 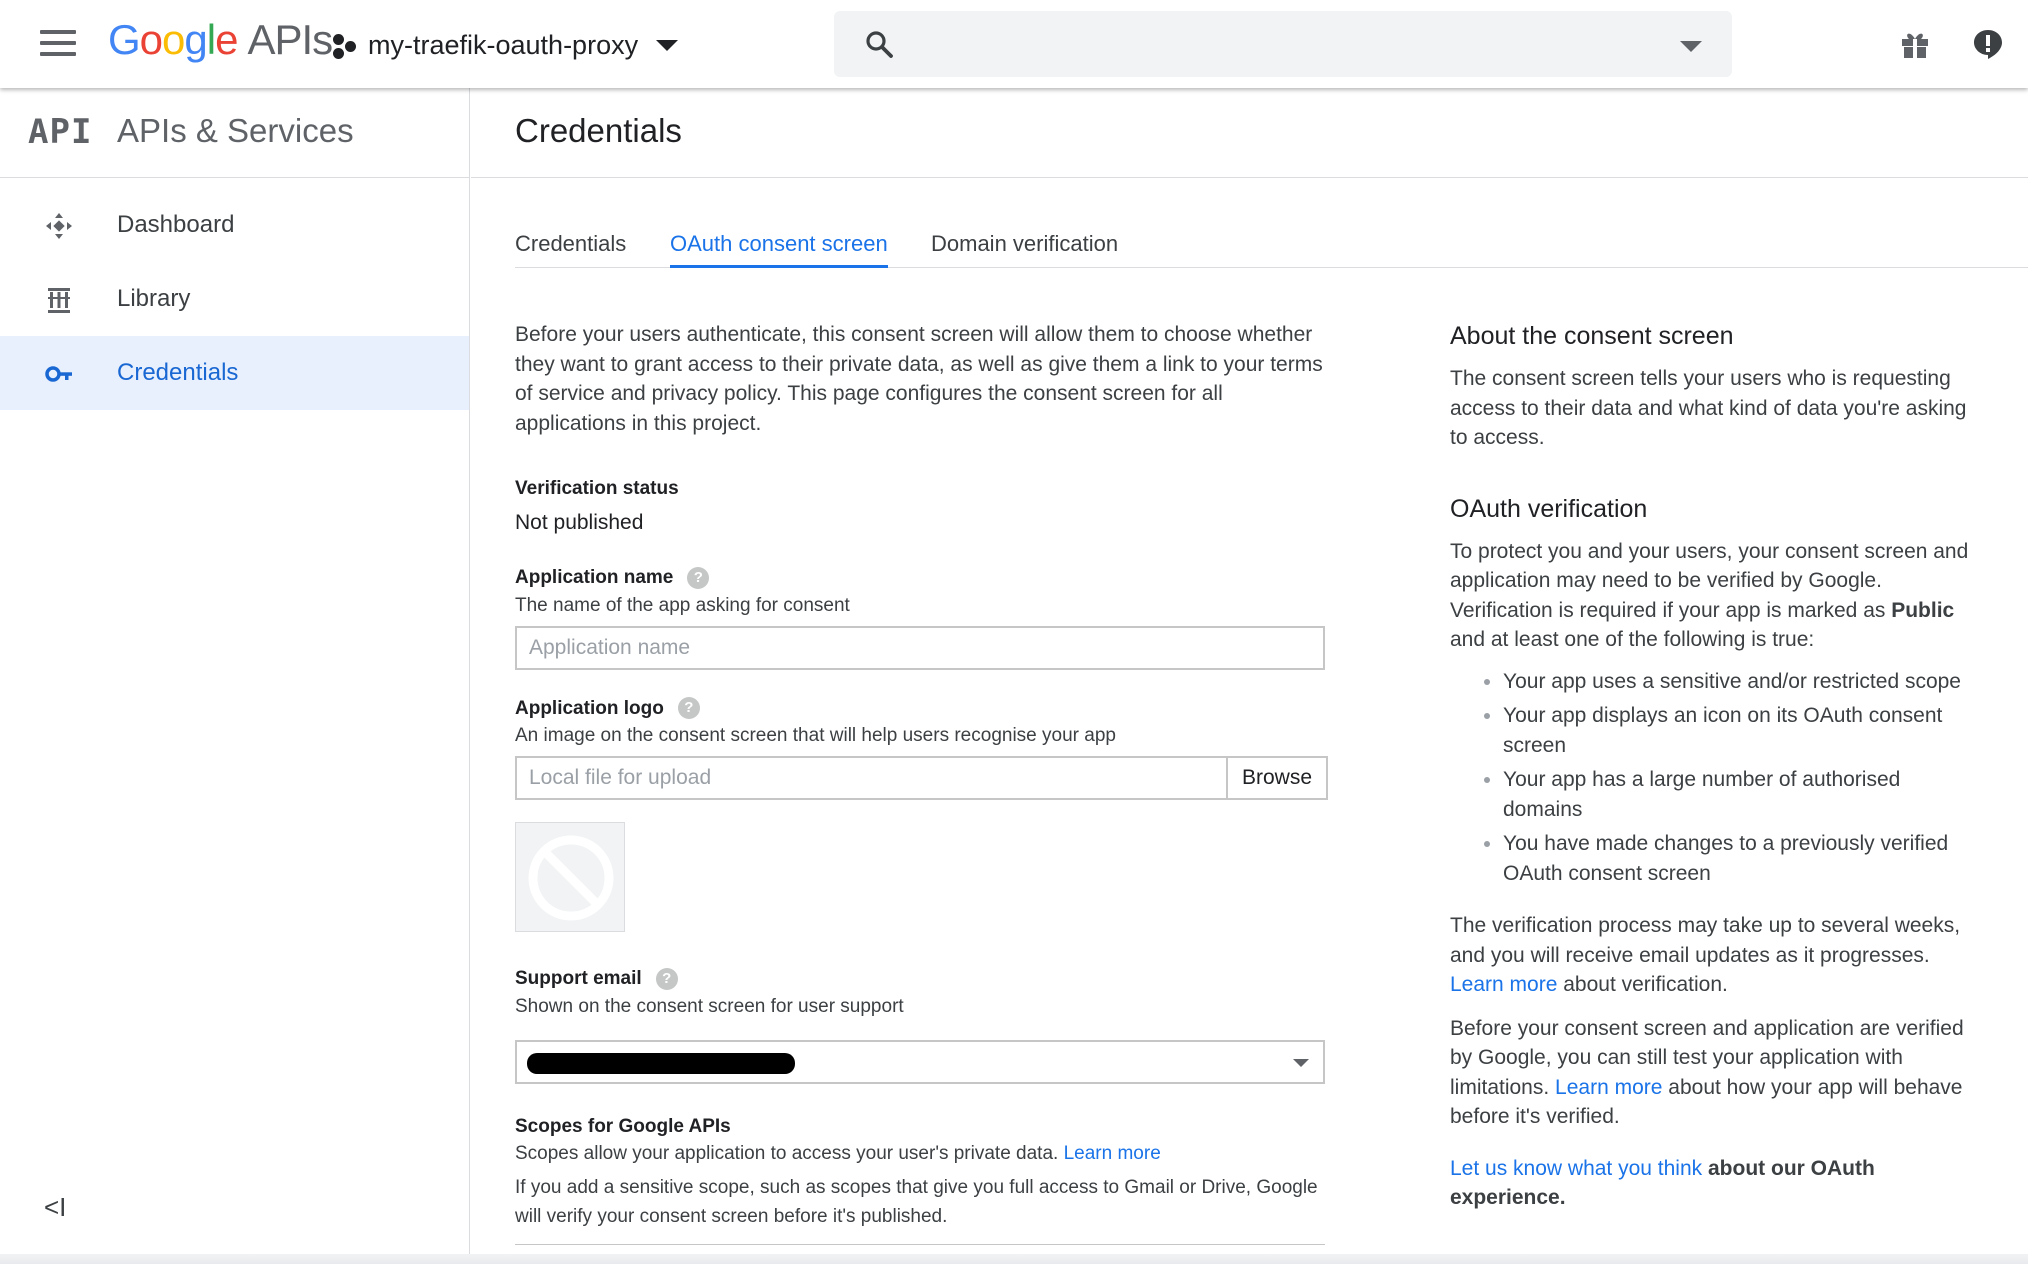 I want to click on feedback-link: Let us know what you think, so click(x=1576, y=1168).